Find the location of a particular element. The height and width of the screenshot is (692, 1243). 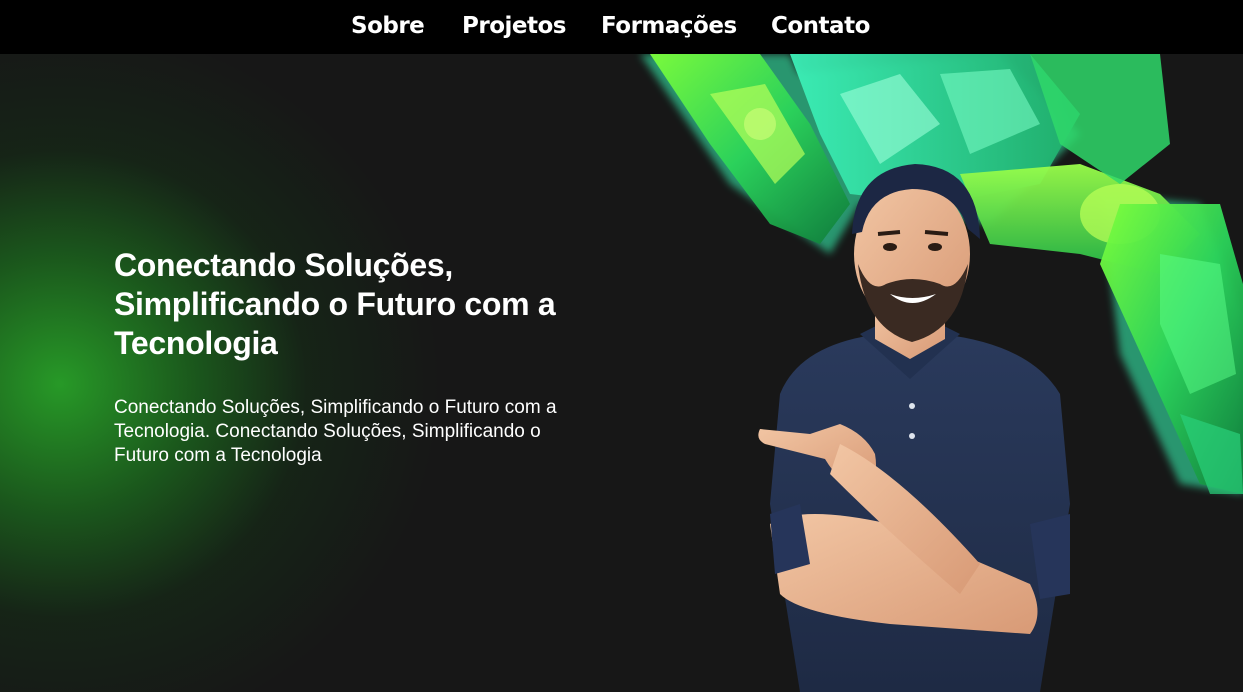

nav-link-sobre: Sobre is located at coordinates (388, 26).